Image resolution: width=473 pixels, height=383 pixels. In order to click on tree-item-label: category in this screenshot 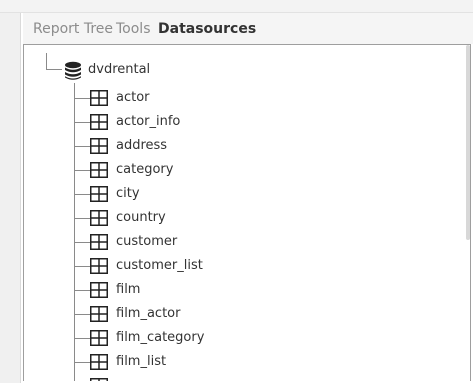, I will do `click(145, 169)`.